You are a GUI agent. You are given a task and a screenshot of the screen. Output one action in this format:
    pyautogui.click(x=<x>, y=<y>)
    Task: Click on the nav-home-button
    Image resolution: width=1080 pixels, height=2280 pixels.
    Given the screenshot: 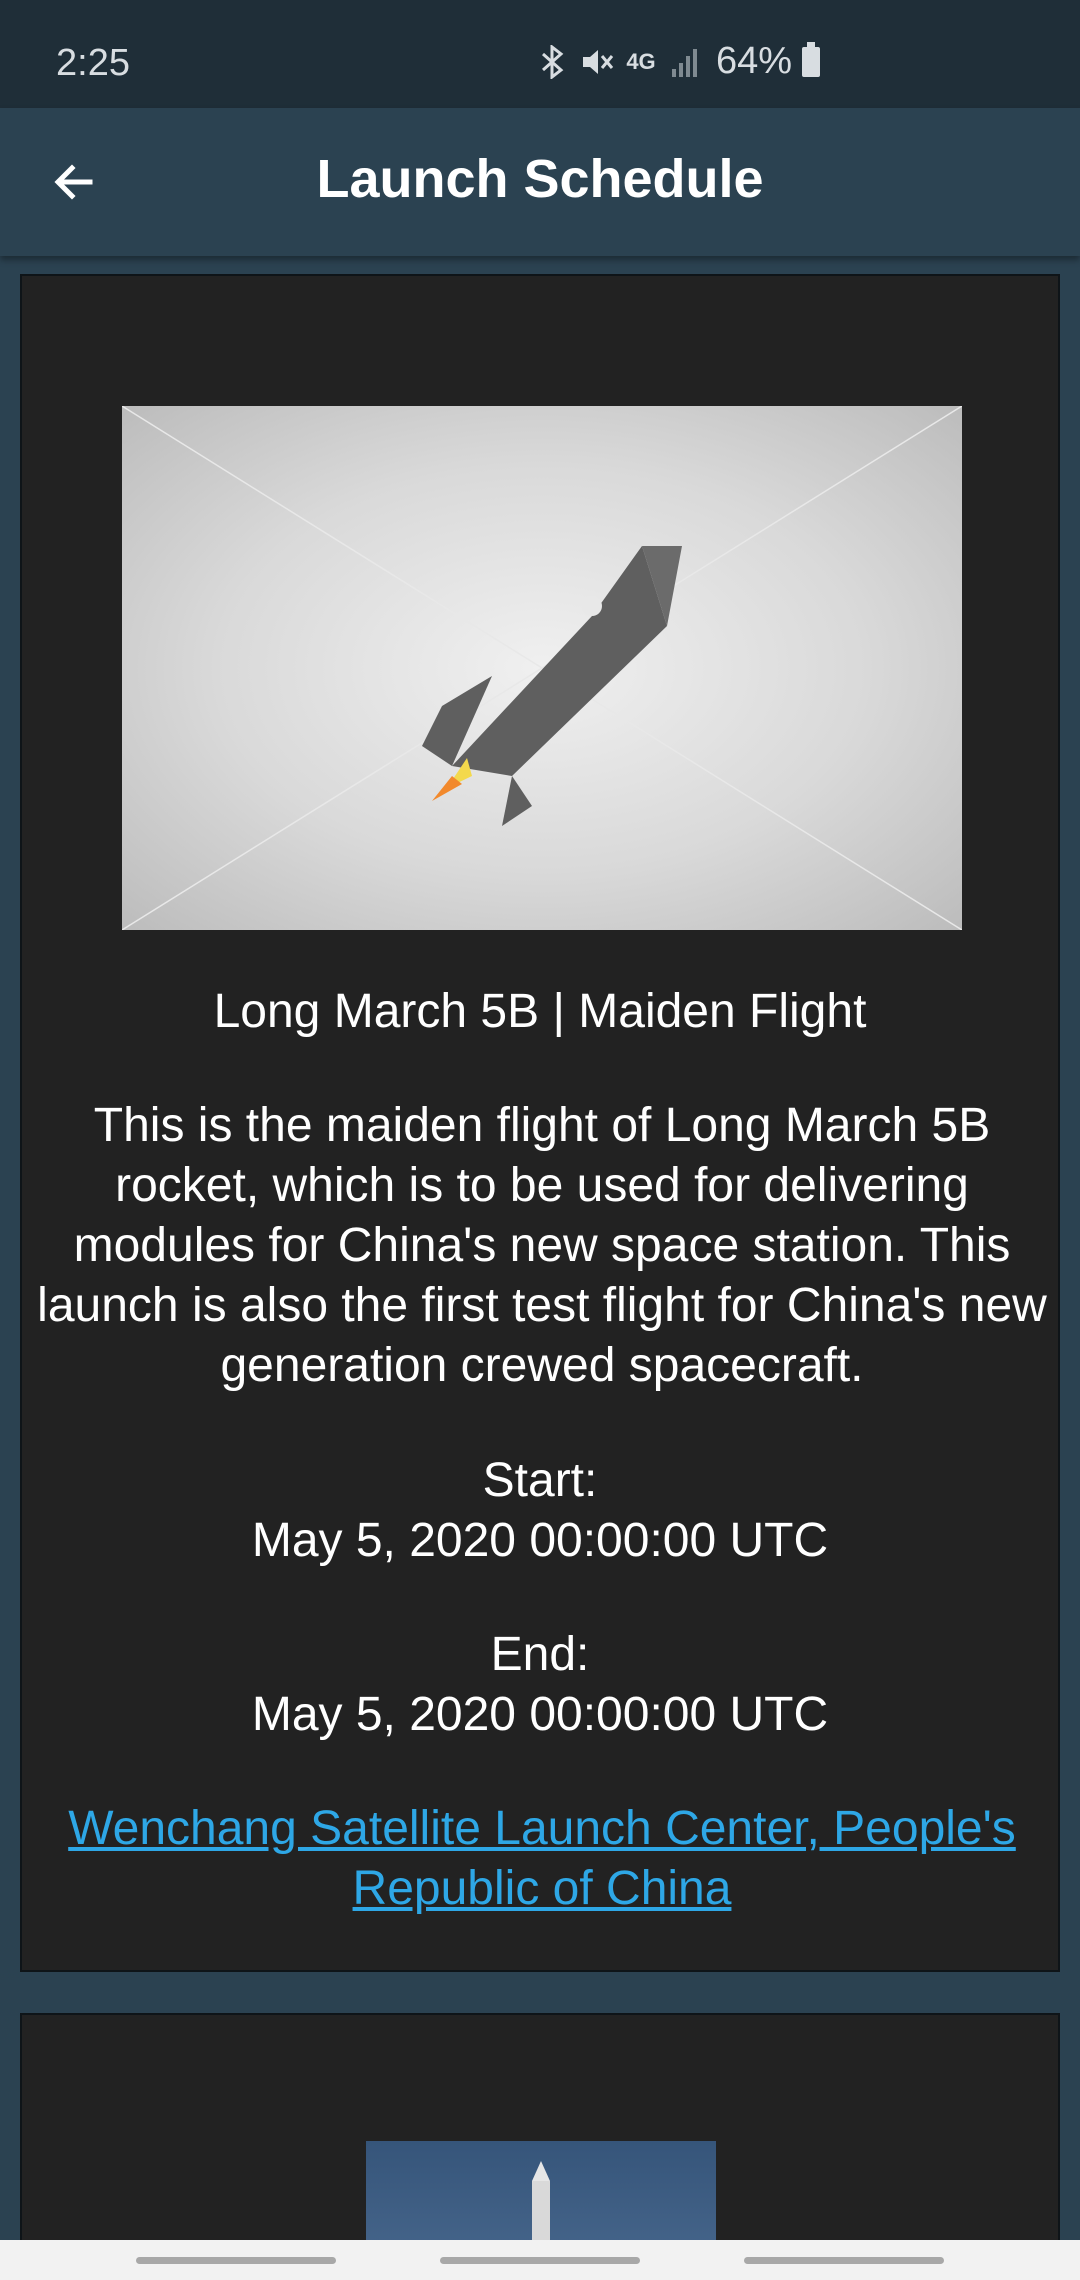 What is the action you would take?
    pyautogui.click(x=540, y=2260)
    